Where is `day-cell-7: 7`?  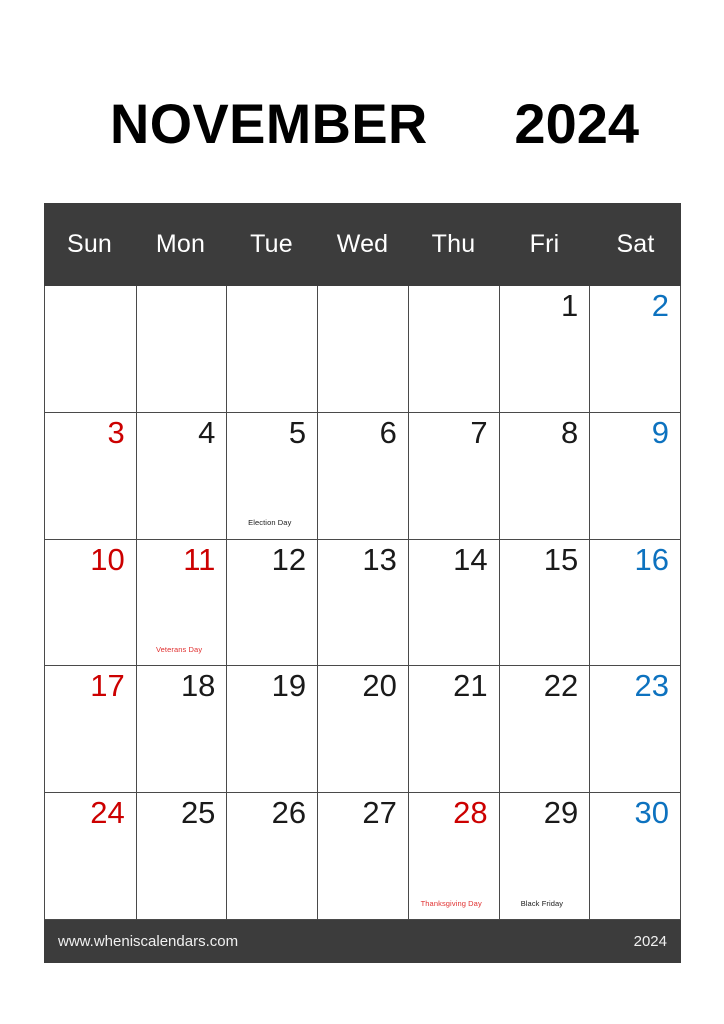 day-cell-7: 7 is located at coordinates (453, 475).